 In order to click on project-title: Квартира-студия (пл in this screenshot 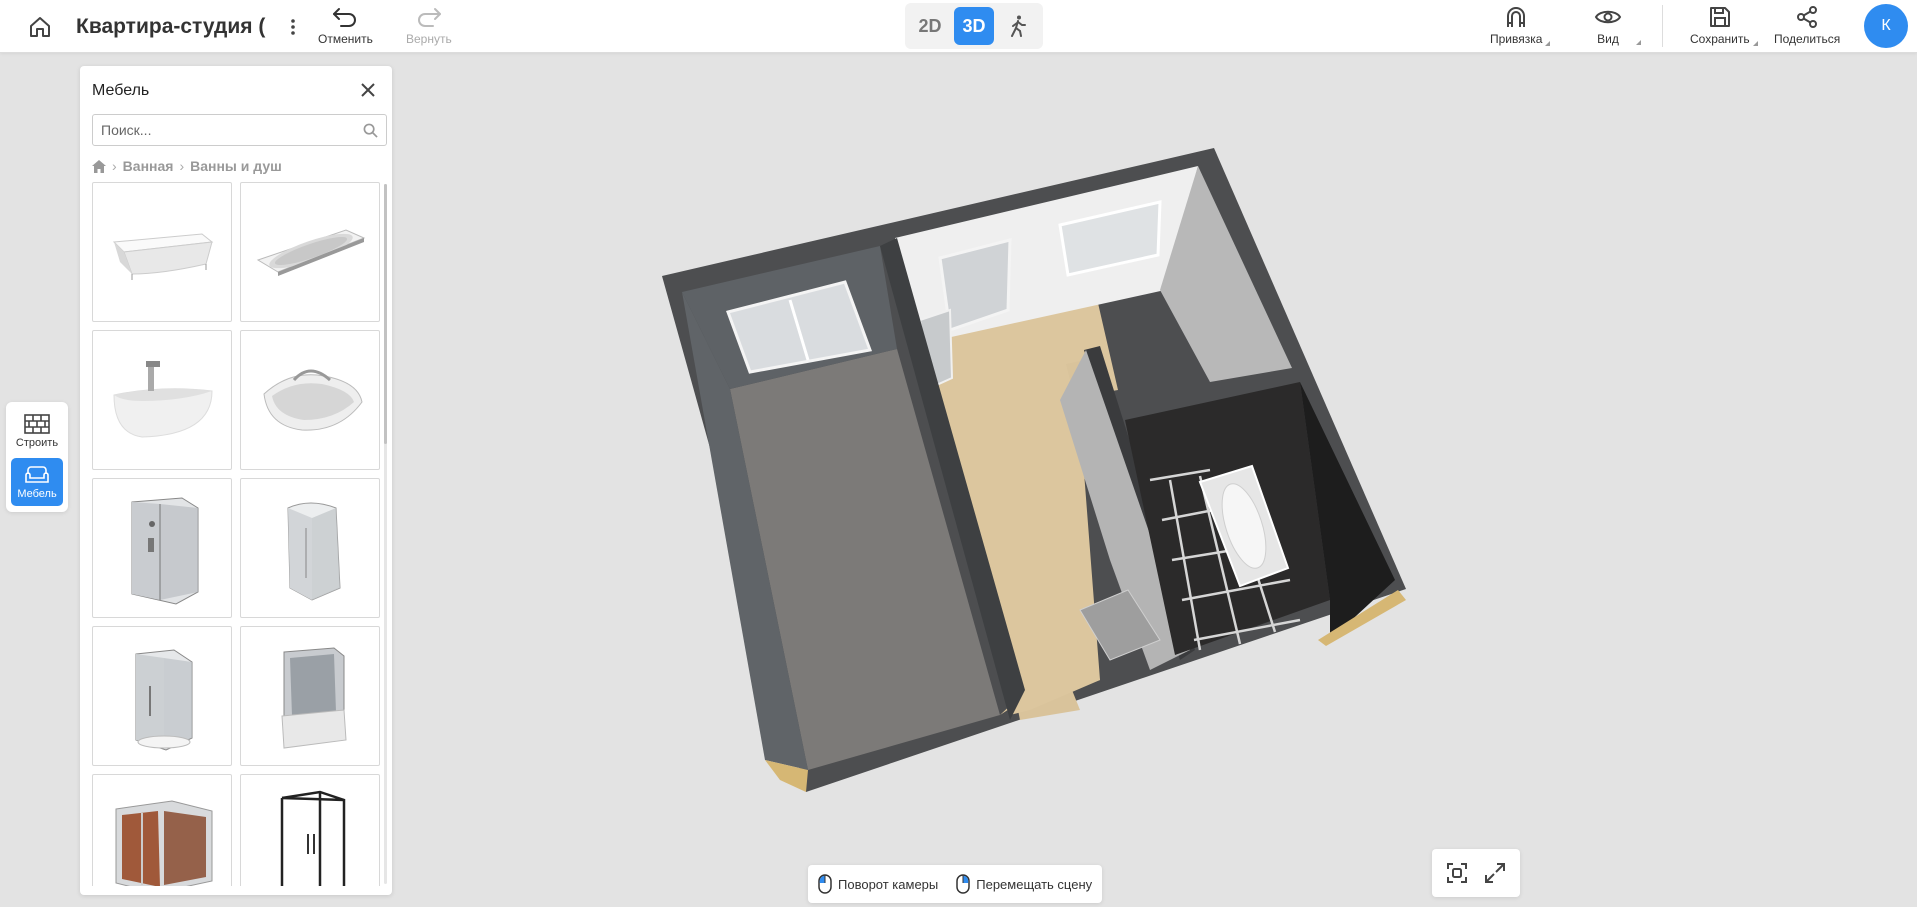, I will do `click(171, 27)`.